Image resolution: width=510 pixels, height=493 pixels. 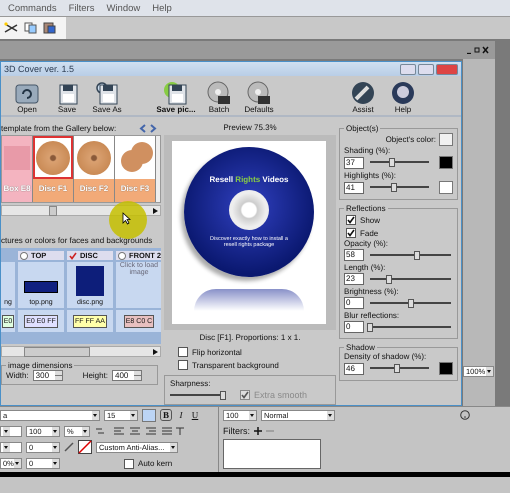 What do you see at coordinates (369, 233) in the screenshot?
I see `checkbox-label: Fade` at bounding box center [369, 233].